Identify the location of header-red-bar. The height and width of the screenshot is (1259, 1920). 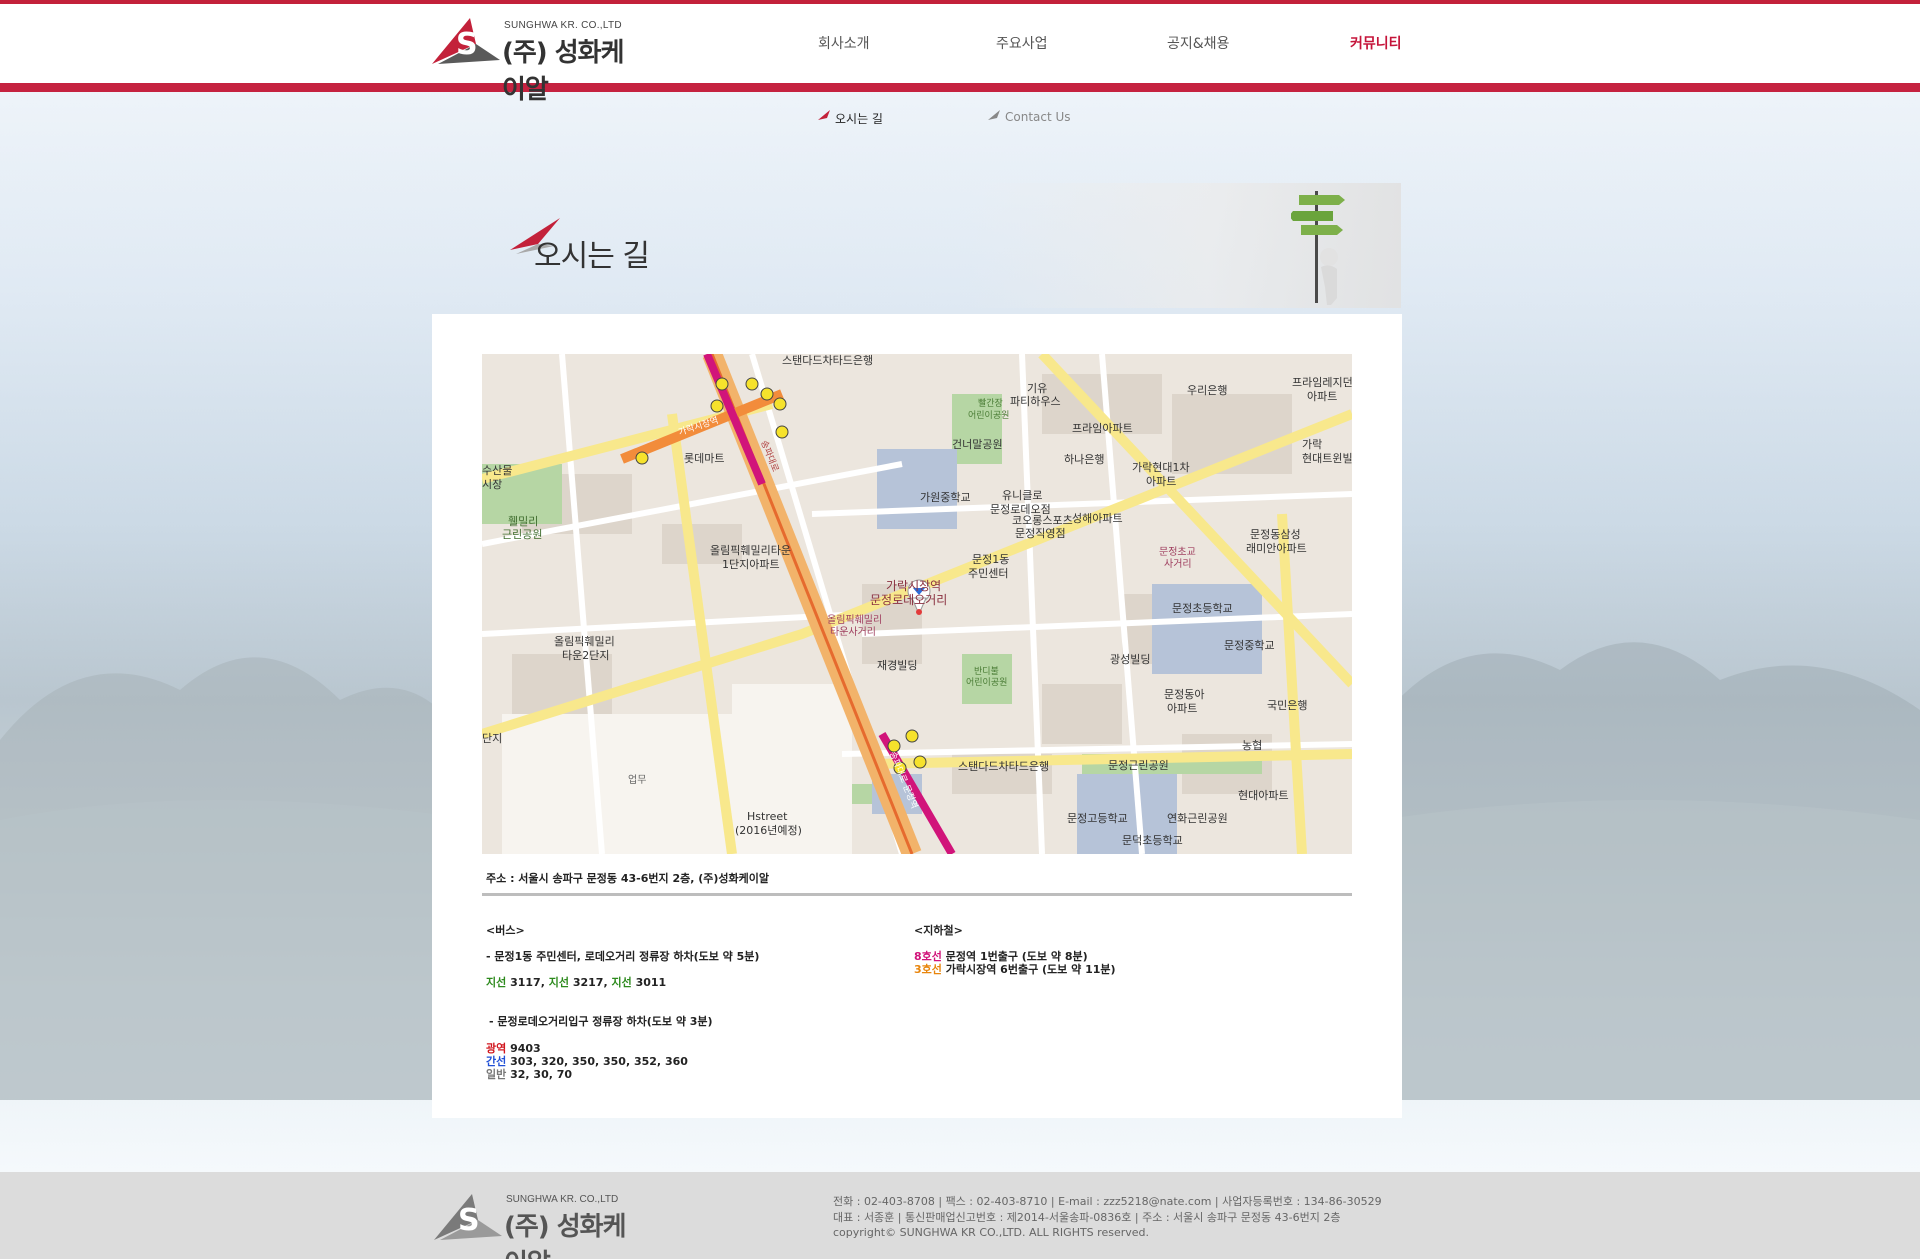
(960, 87).